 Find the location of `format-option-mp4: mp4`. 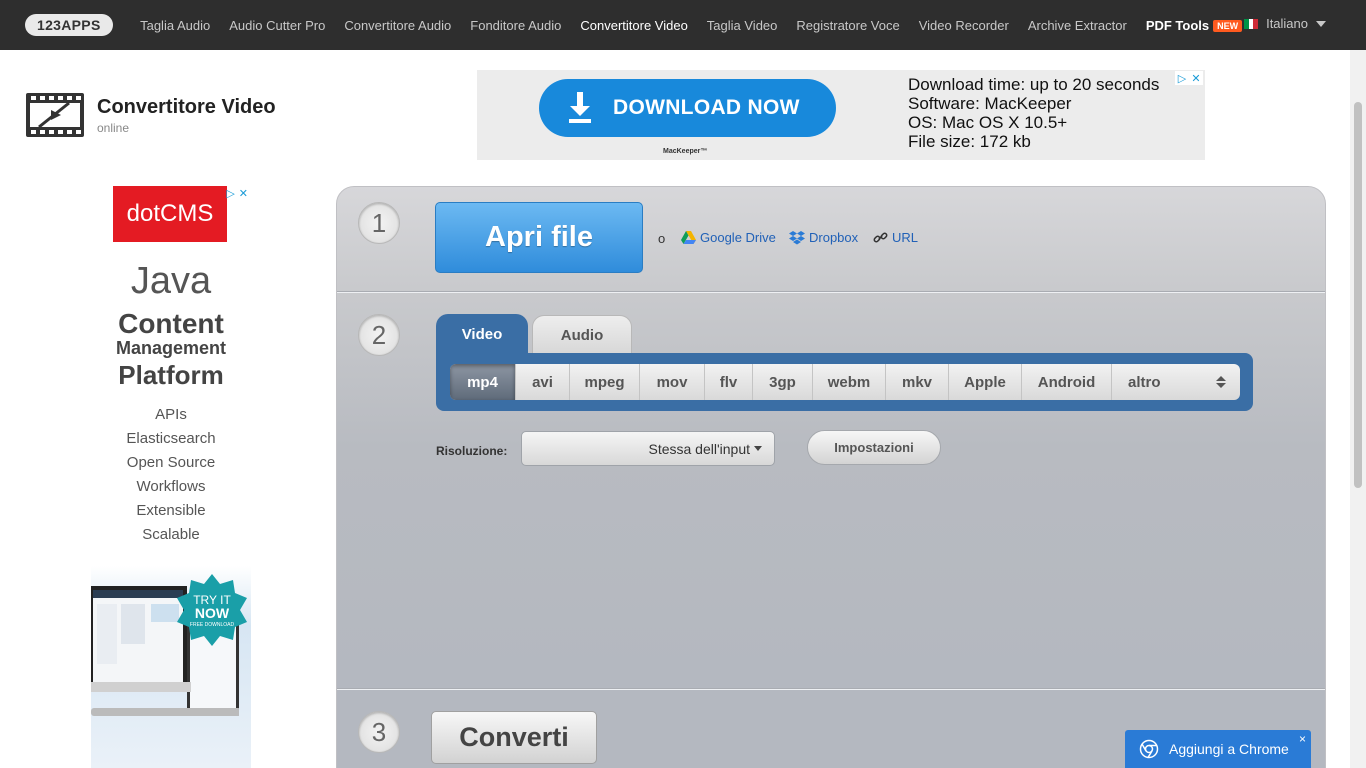

format-option-mp4: mp4 is located at coordinates (483, 382).